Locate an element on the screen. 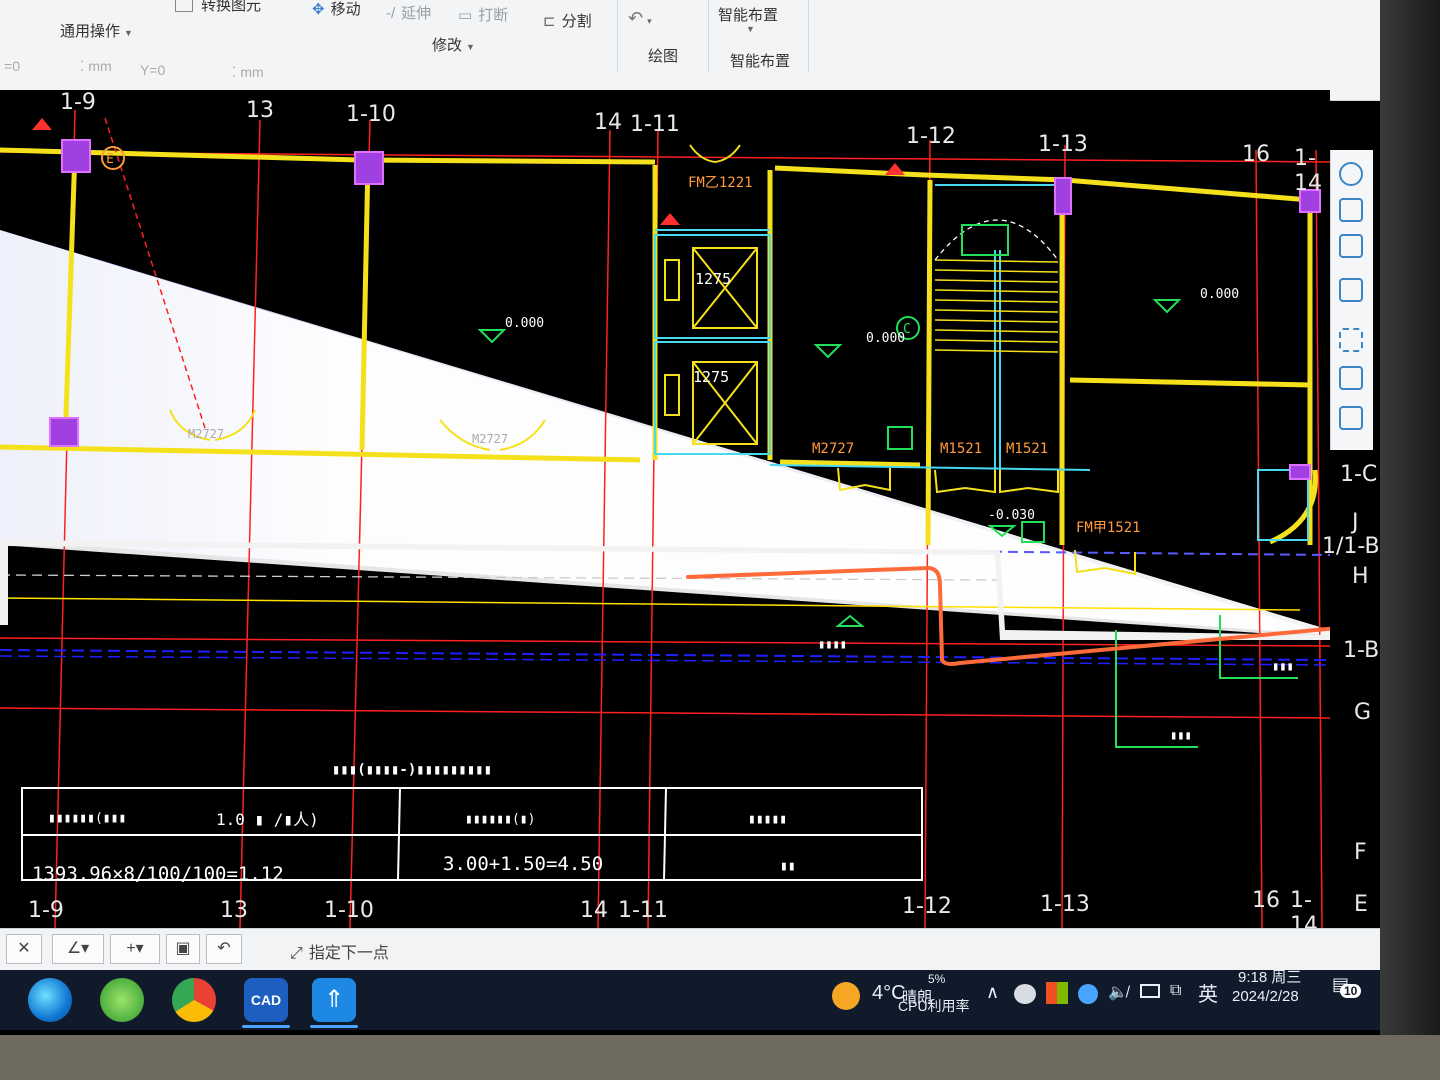 The height and width of the screenshot is (1080, 1440). axis-label-top: 1-9 is located at coordinates (78, 102).